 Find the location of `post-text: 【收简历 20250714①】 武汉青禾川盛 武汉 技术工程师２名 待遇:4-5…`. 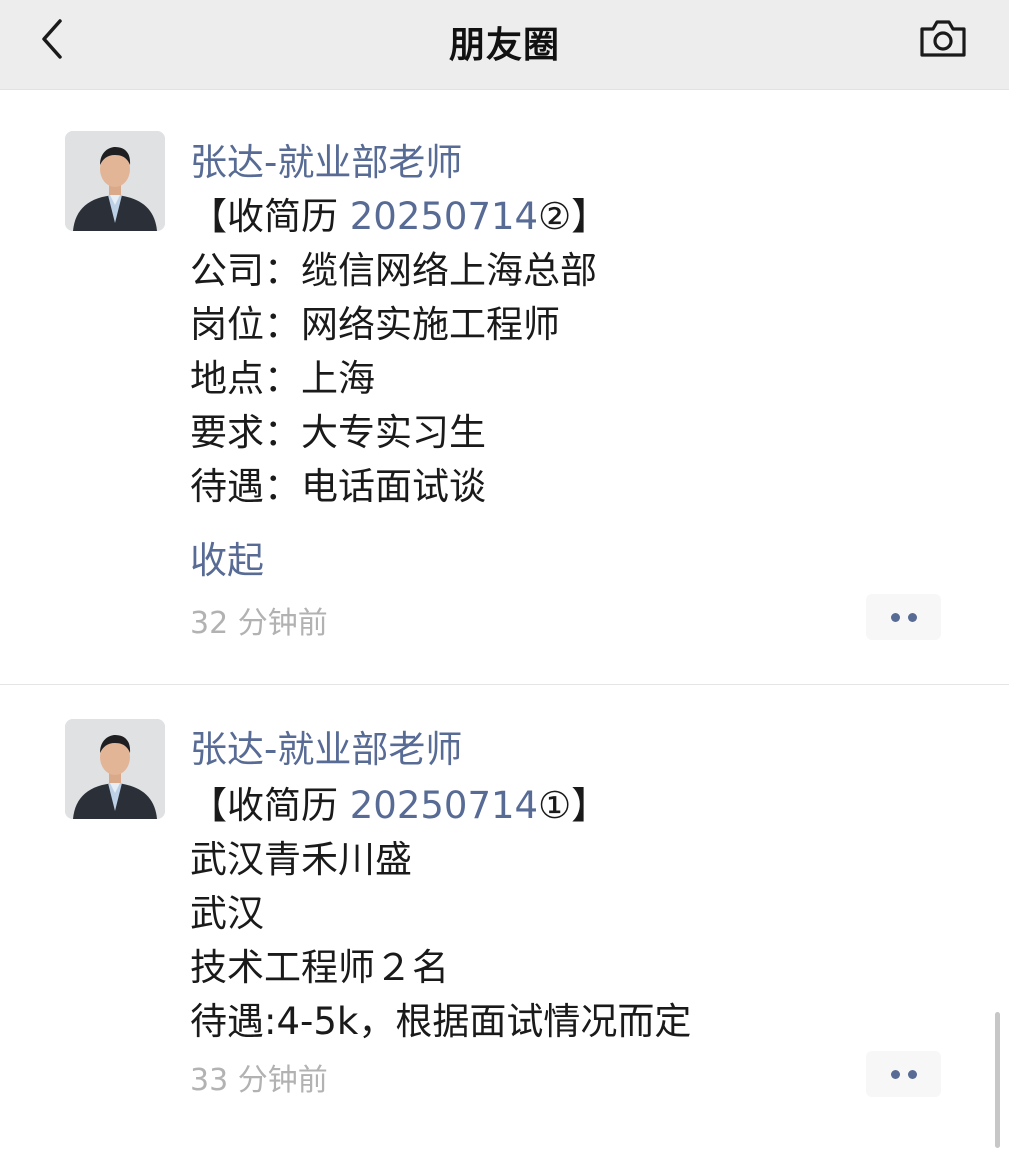

post-text: 【收简历 20250714①】 武汉青禾川盛 武汉 技术工程师２名 待遇:4-5… is located at coordinates (440, 914).